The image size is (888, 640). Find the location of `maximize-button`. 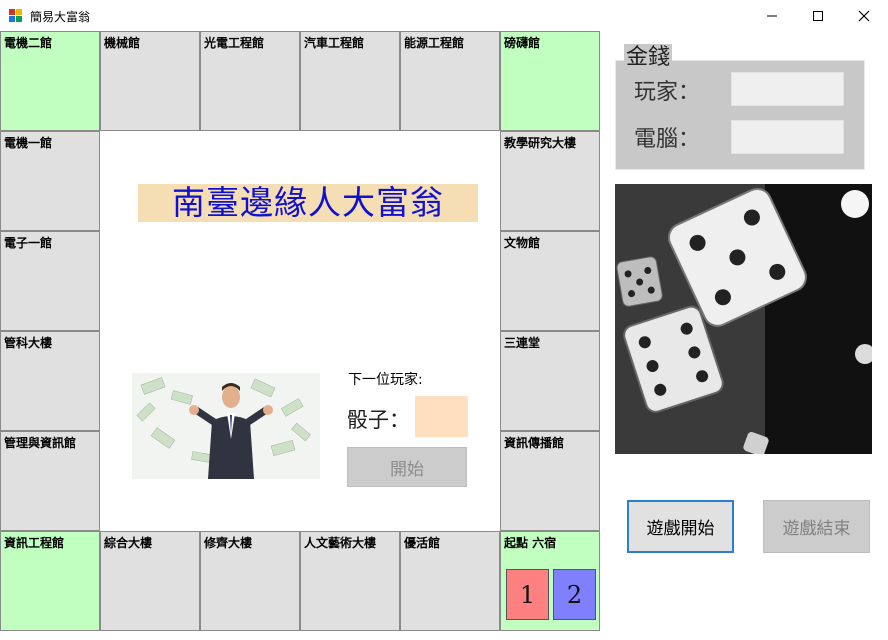

maximize-button is located at coordinates (818, 15).